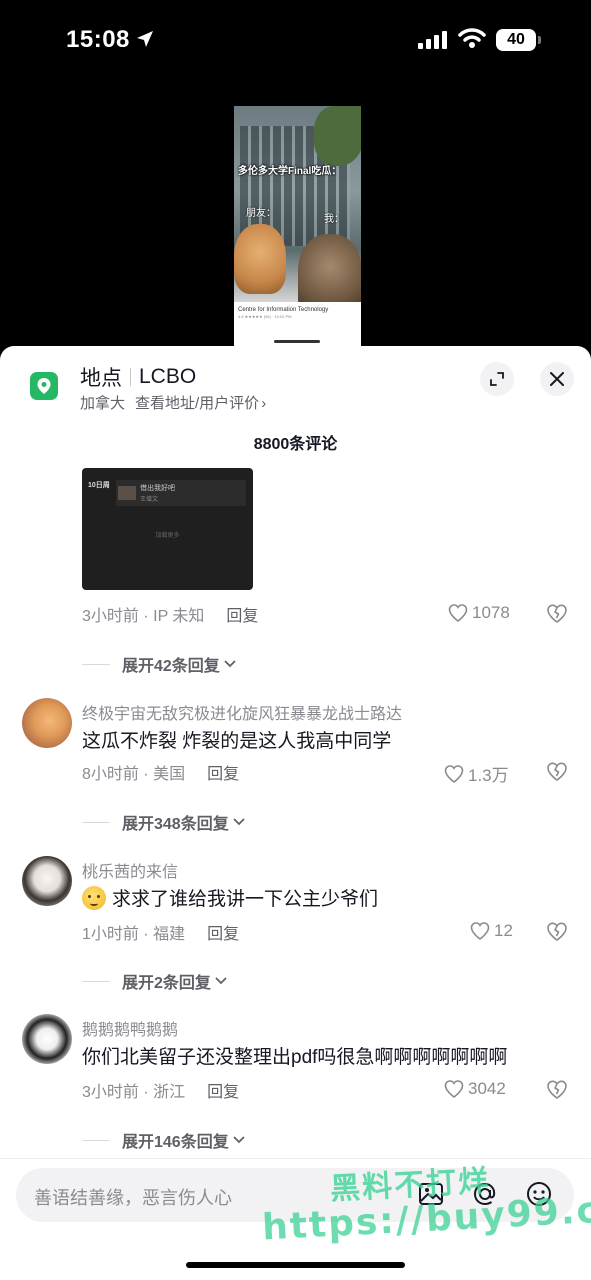 This screenshot has height=1280, width=591. What do you see at coordinates (175, 1142) in the screenshot?
I see `expand-label: 展开146条回复` at bounding box center [175, 1142].